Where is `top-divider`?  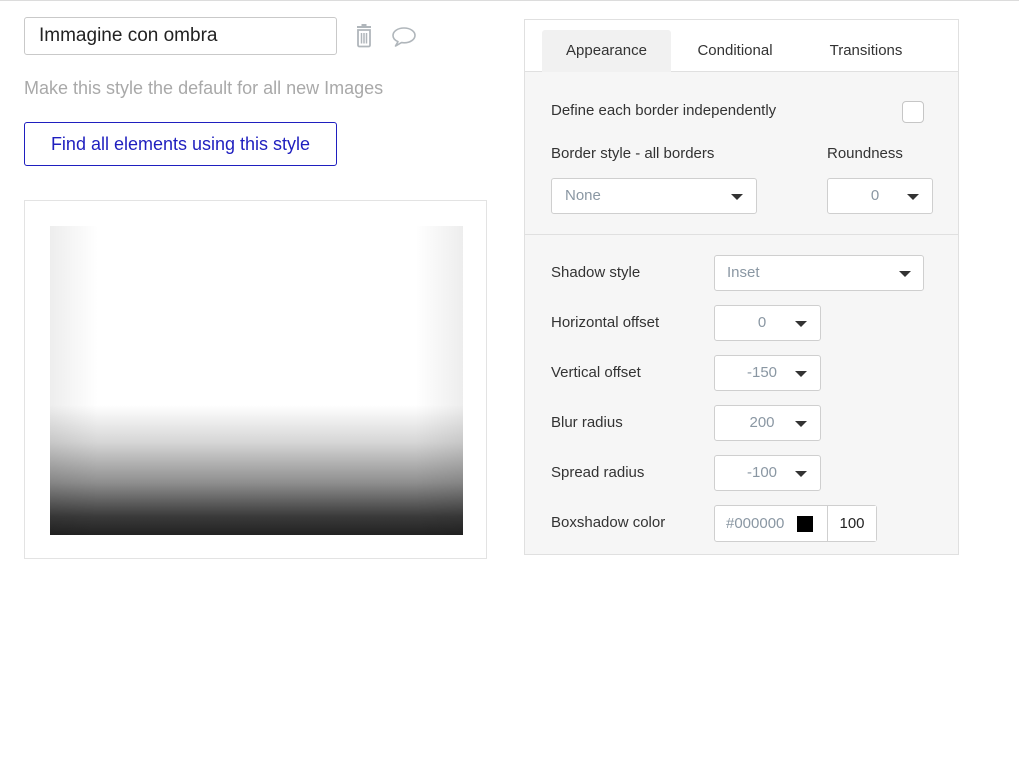
top-divider is located at coordinates (509, 0).